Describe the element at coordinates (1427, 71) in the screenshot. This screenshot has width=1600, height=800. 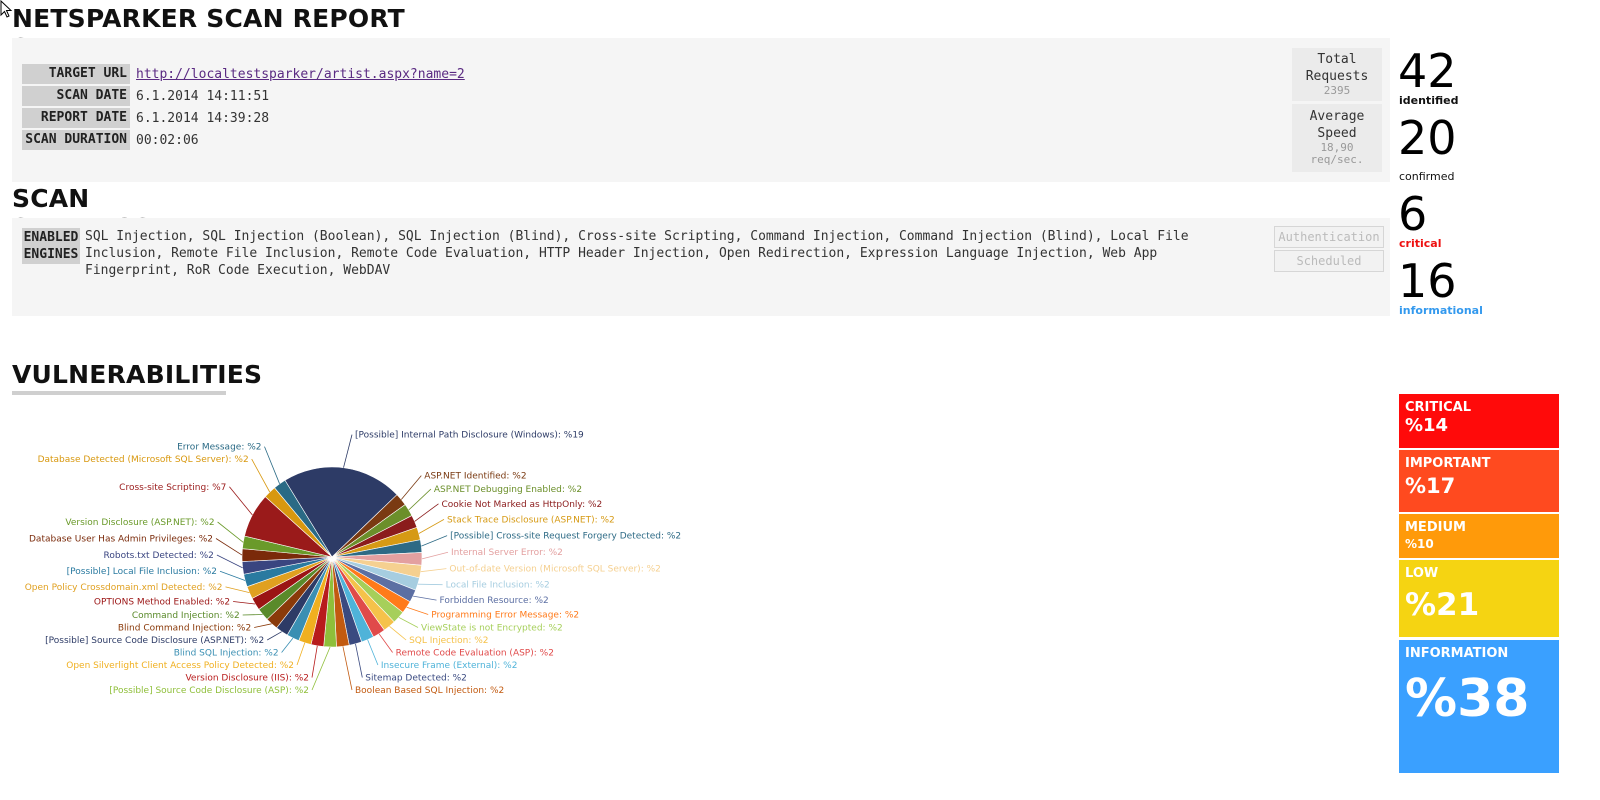
I see `identified-count: 42` at that location.